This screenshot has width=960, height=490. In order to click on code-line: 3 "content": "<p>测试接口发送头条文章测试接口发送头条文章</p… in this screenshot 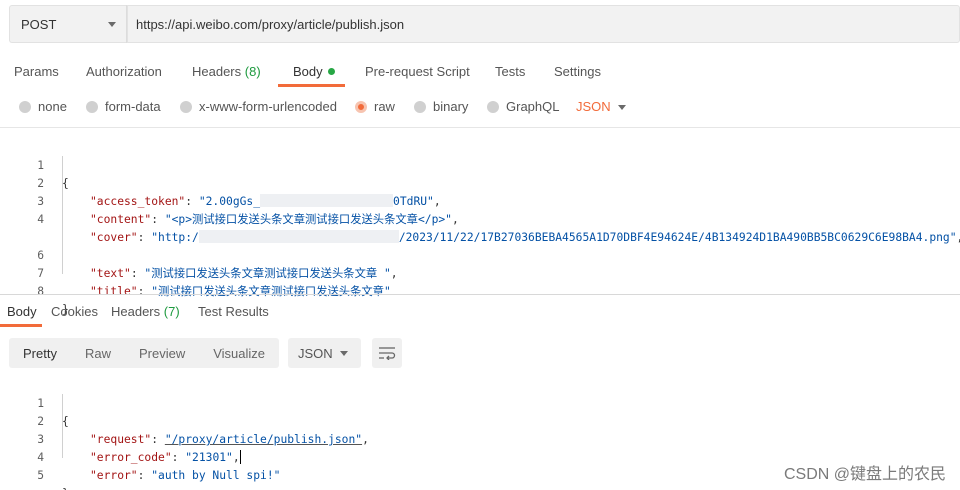, I will do `click(480, 200)`.